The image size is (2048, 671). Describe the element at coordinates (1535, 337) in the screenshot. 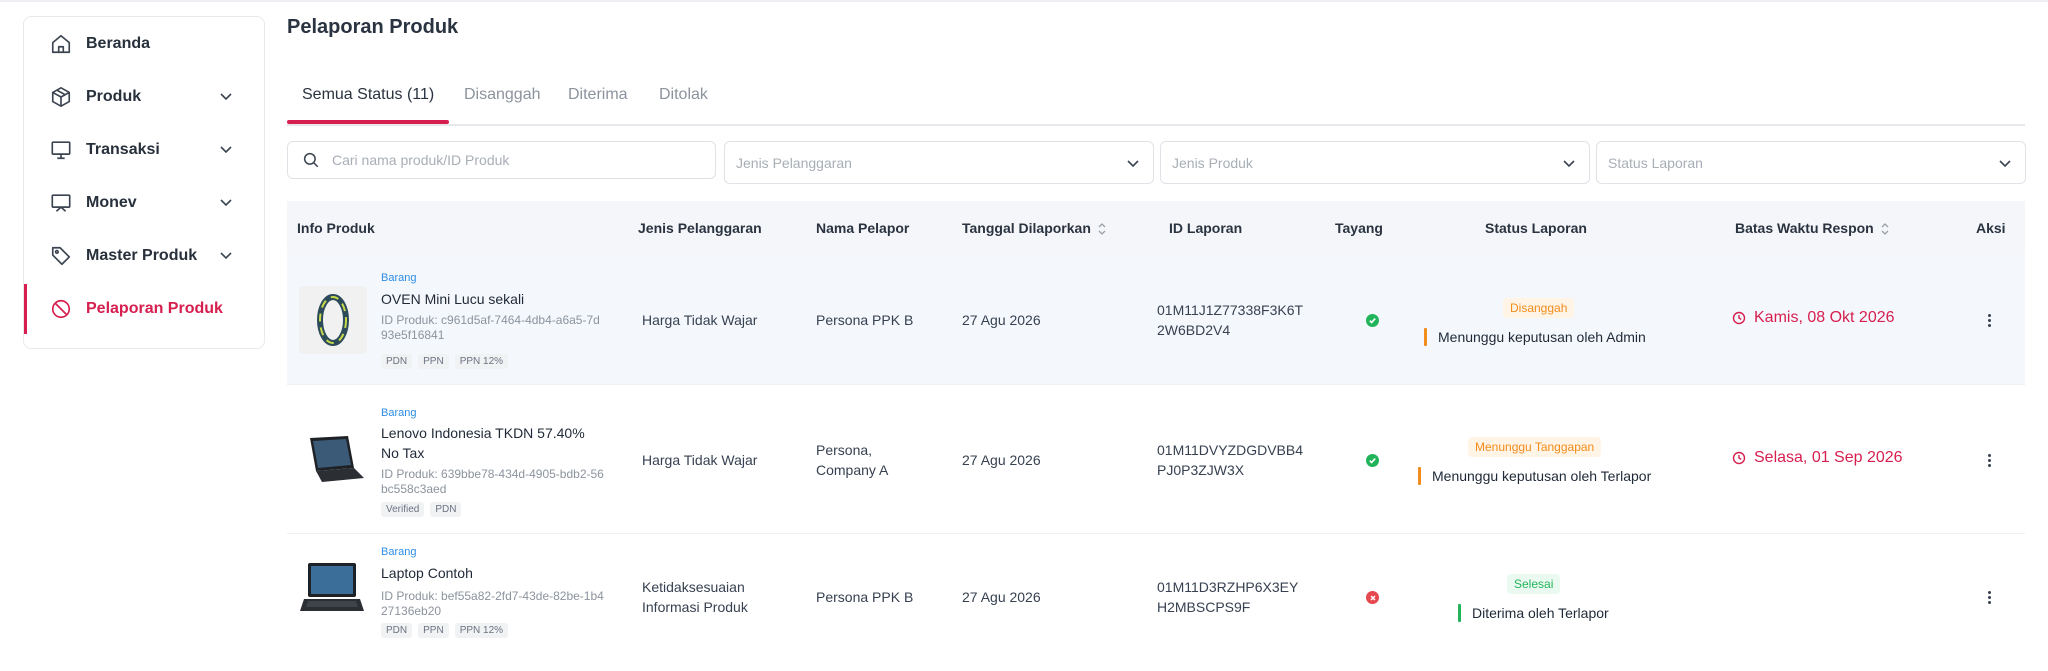

I see `status-description: Menunggu keputusan oleh Admin` at that location.